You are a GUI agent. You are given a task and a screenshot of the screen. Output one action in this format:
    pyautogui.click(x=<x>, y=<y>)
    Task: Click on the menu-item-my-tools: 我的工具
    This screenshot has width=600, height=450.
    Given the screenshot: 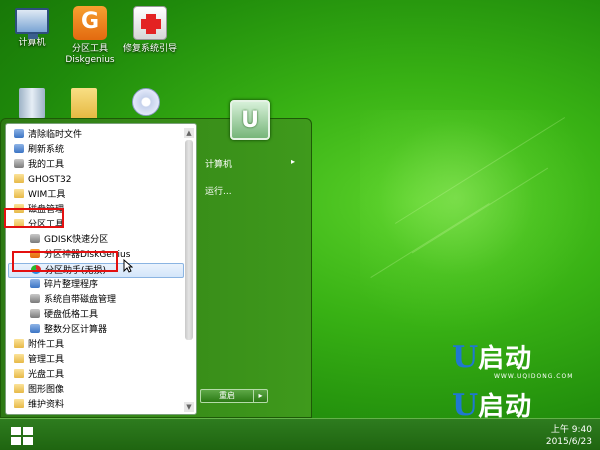 What is the action you would take?
    pyautogui.click(x=96, y=165)
    